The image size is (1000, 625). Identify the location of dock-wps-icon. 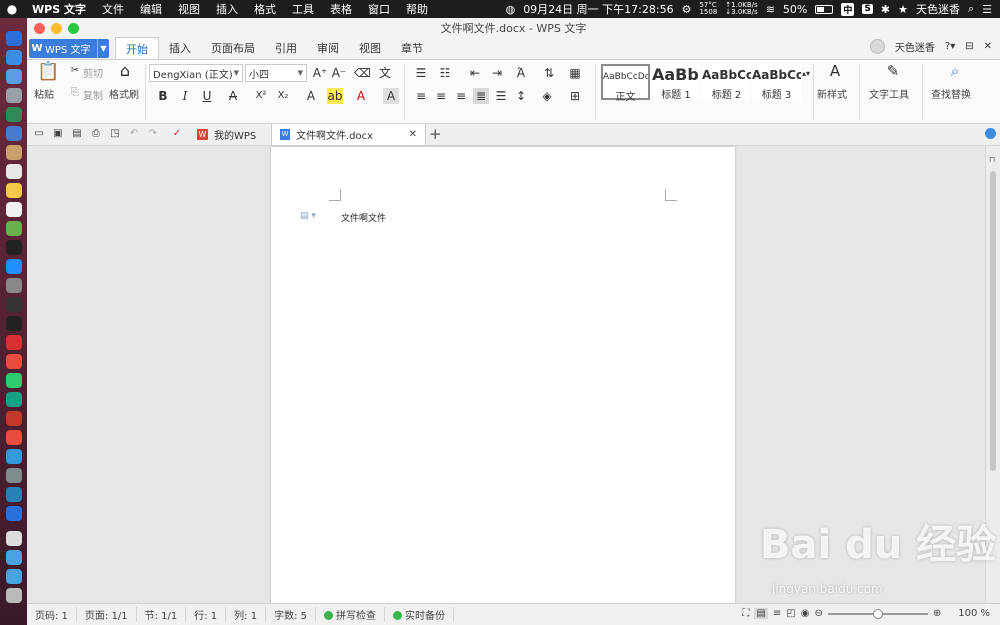
(13, 513).